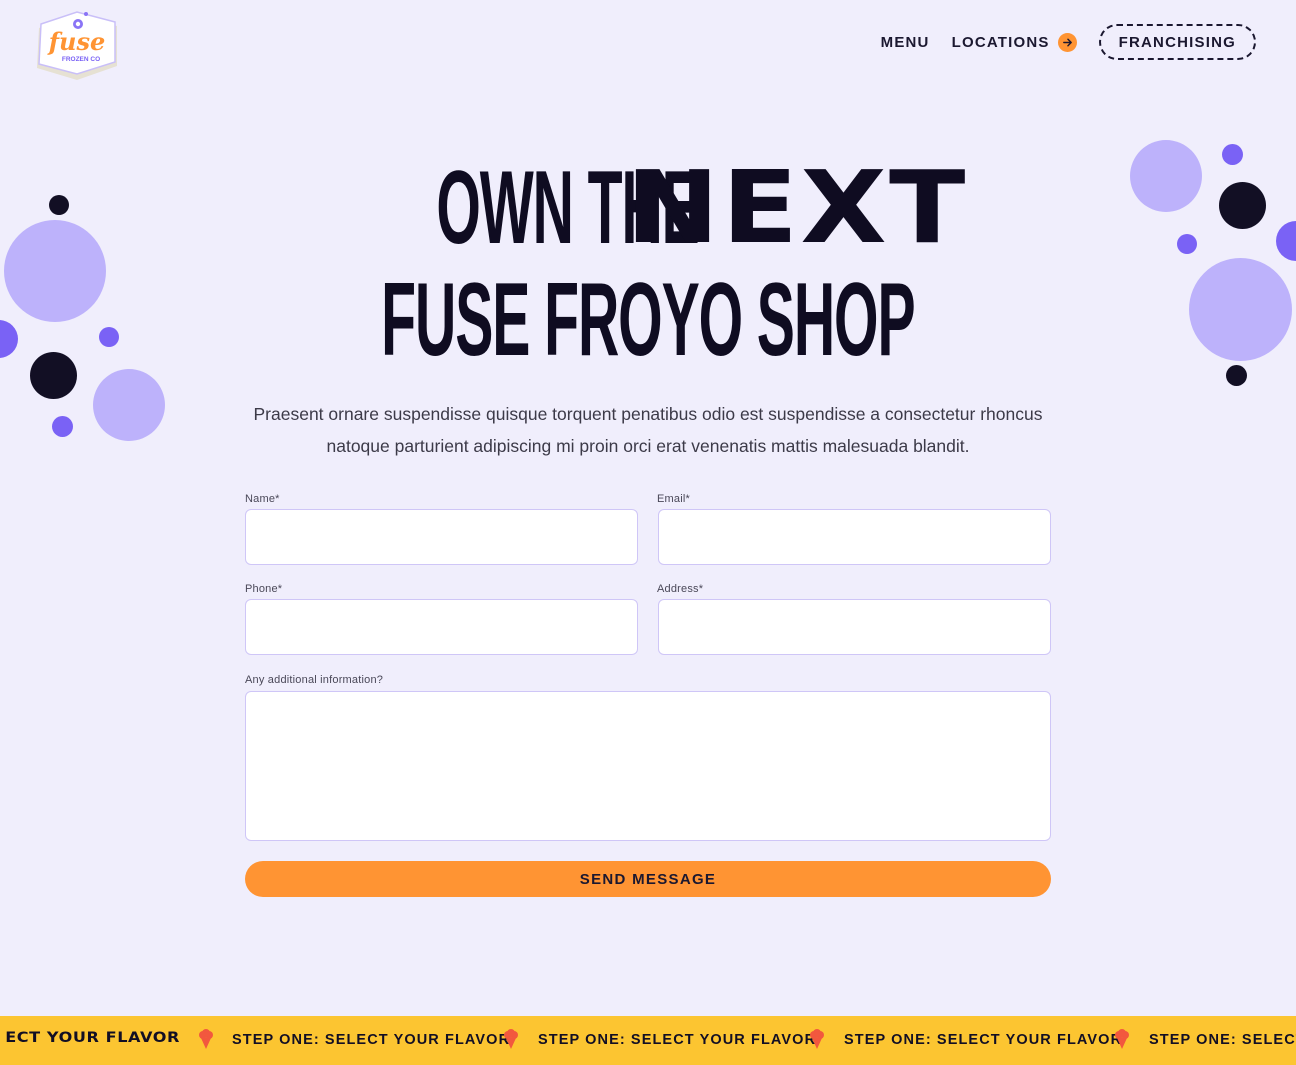  I want to click on hero-title-next: NEXT, so click(797, 207).